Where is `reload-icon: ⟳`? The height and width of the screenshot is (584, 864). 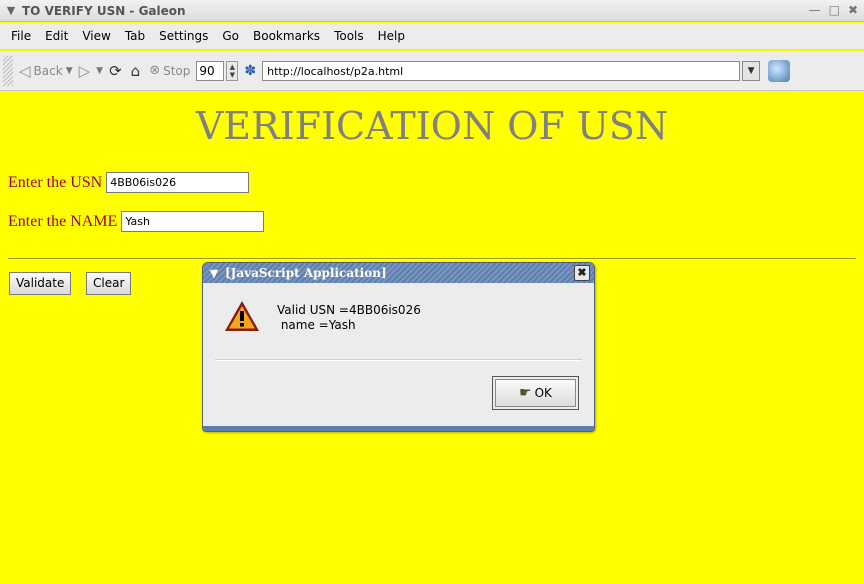 reload-icon: ⟳ is located at coordinates (115, 70).